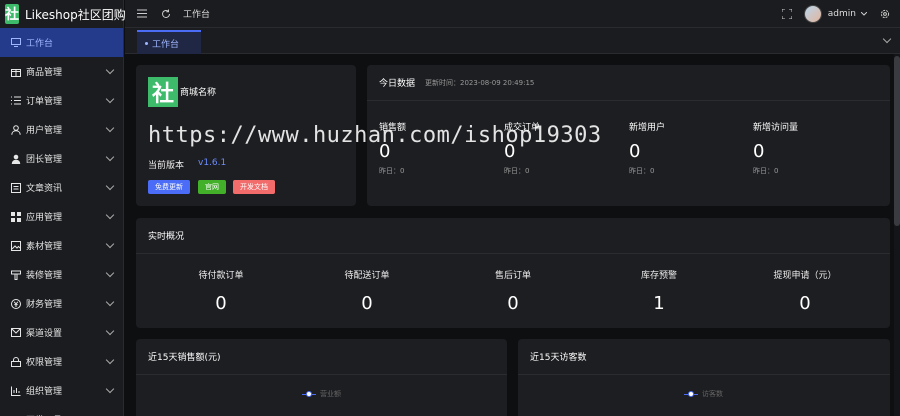  What do you see at coordinates (512, 14) in the screenshot?
I see `top-bar: 工作台 admin` at bounding box center [512, 14].